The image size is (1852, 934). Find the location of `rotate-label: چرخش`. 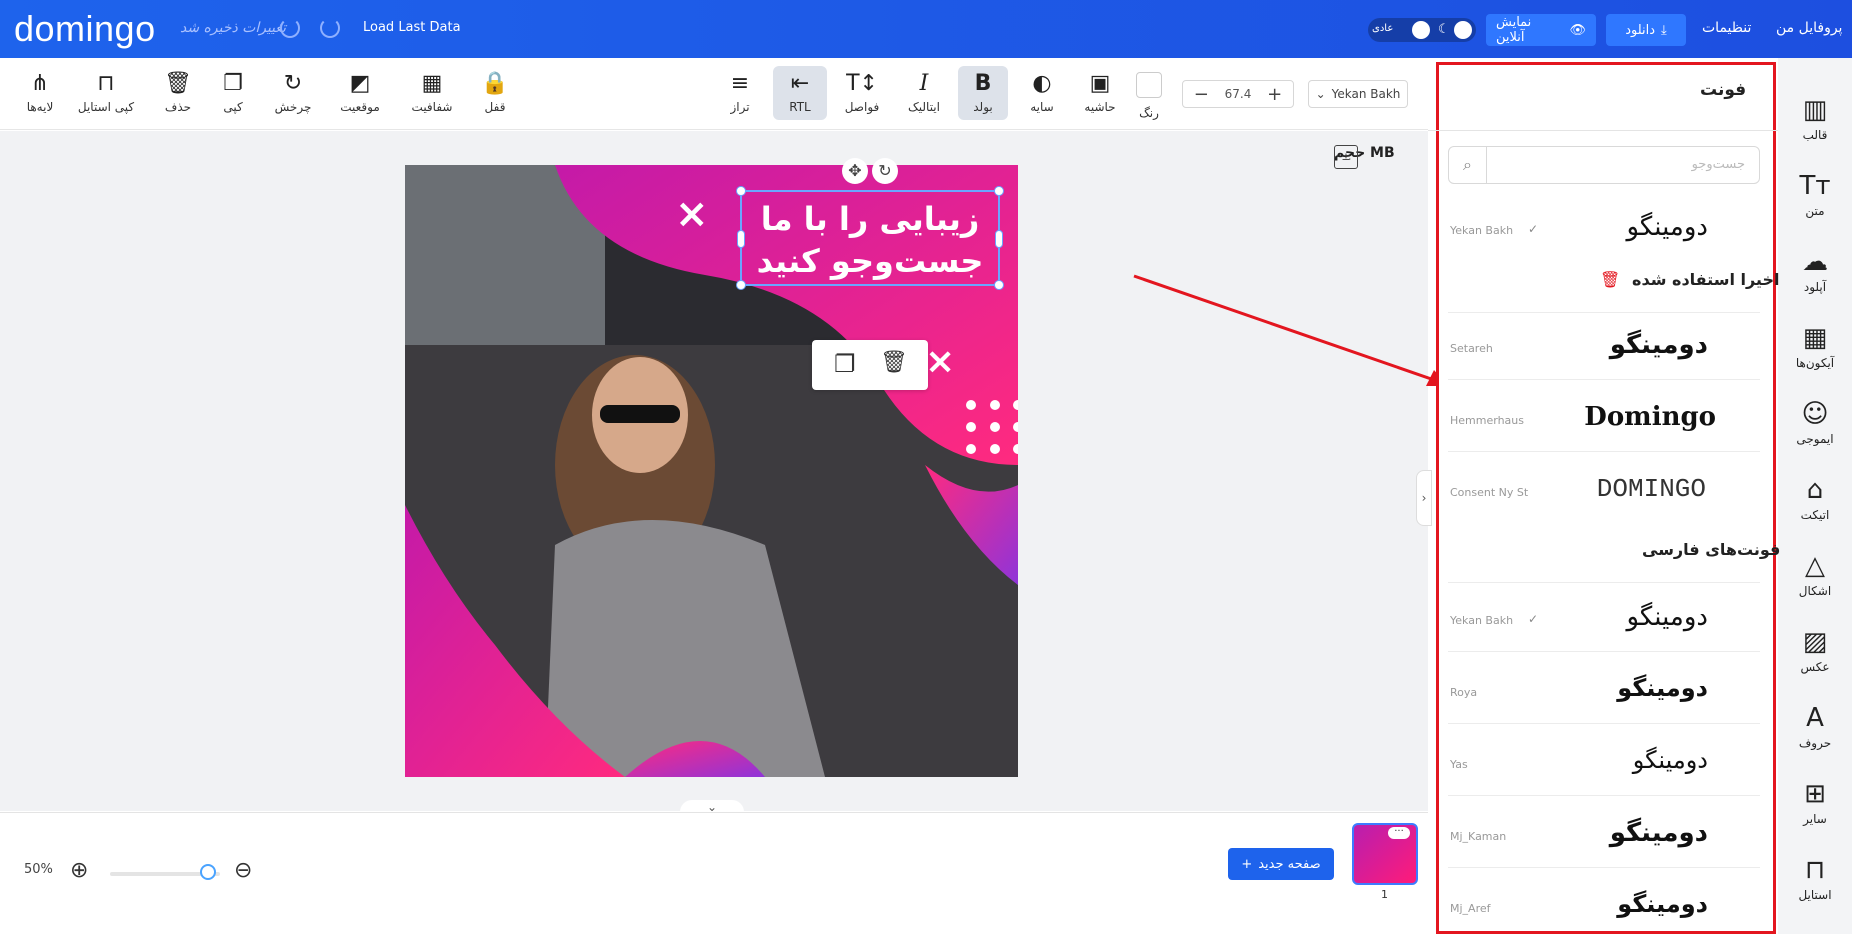

rotate-label: چرخش is located at coordinates (293, 107).